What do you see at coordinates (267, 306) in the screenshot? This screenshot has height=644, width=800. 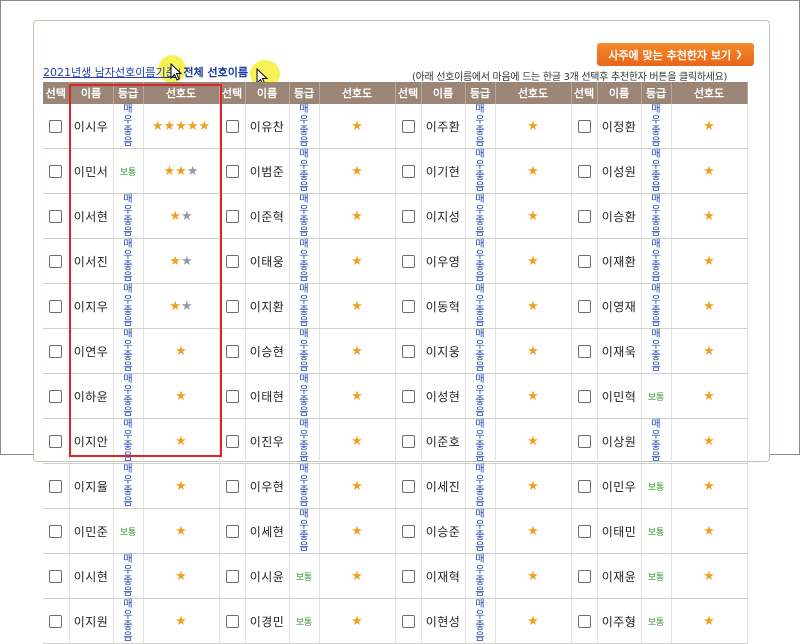 I see `name-cell: 이지환` at bounding box center [267, 306].